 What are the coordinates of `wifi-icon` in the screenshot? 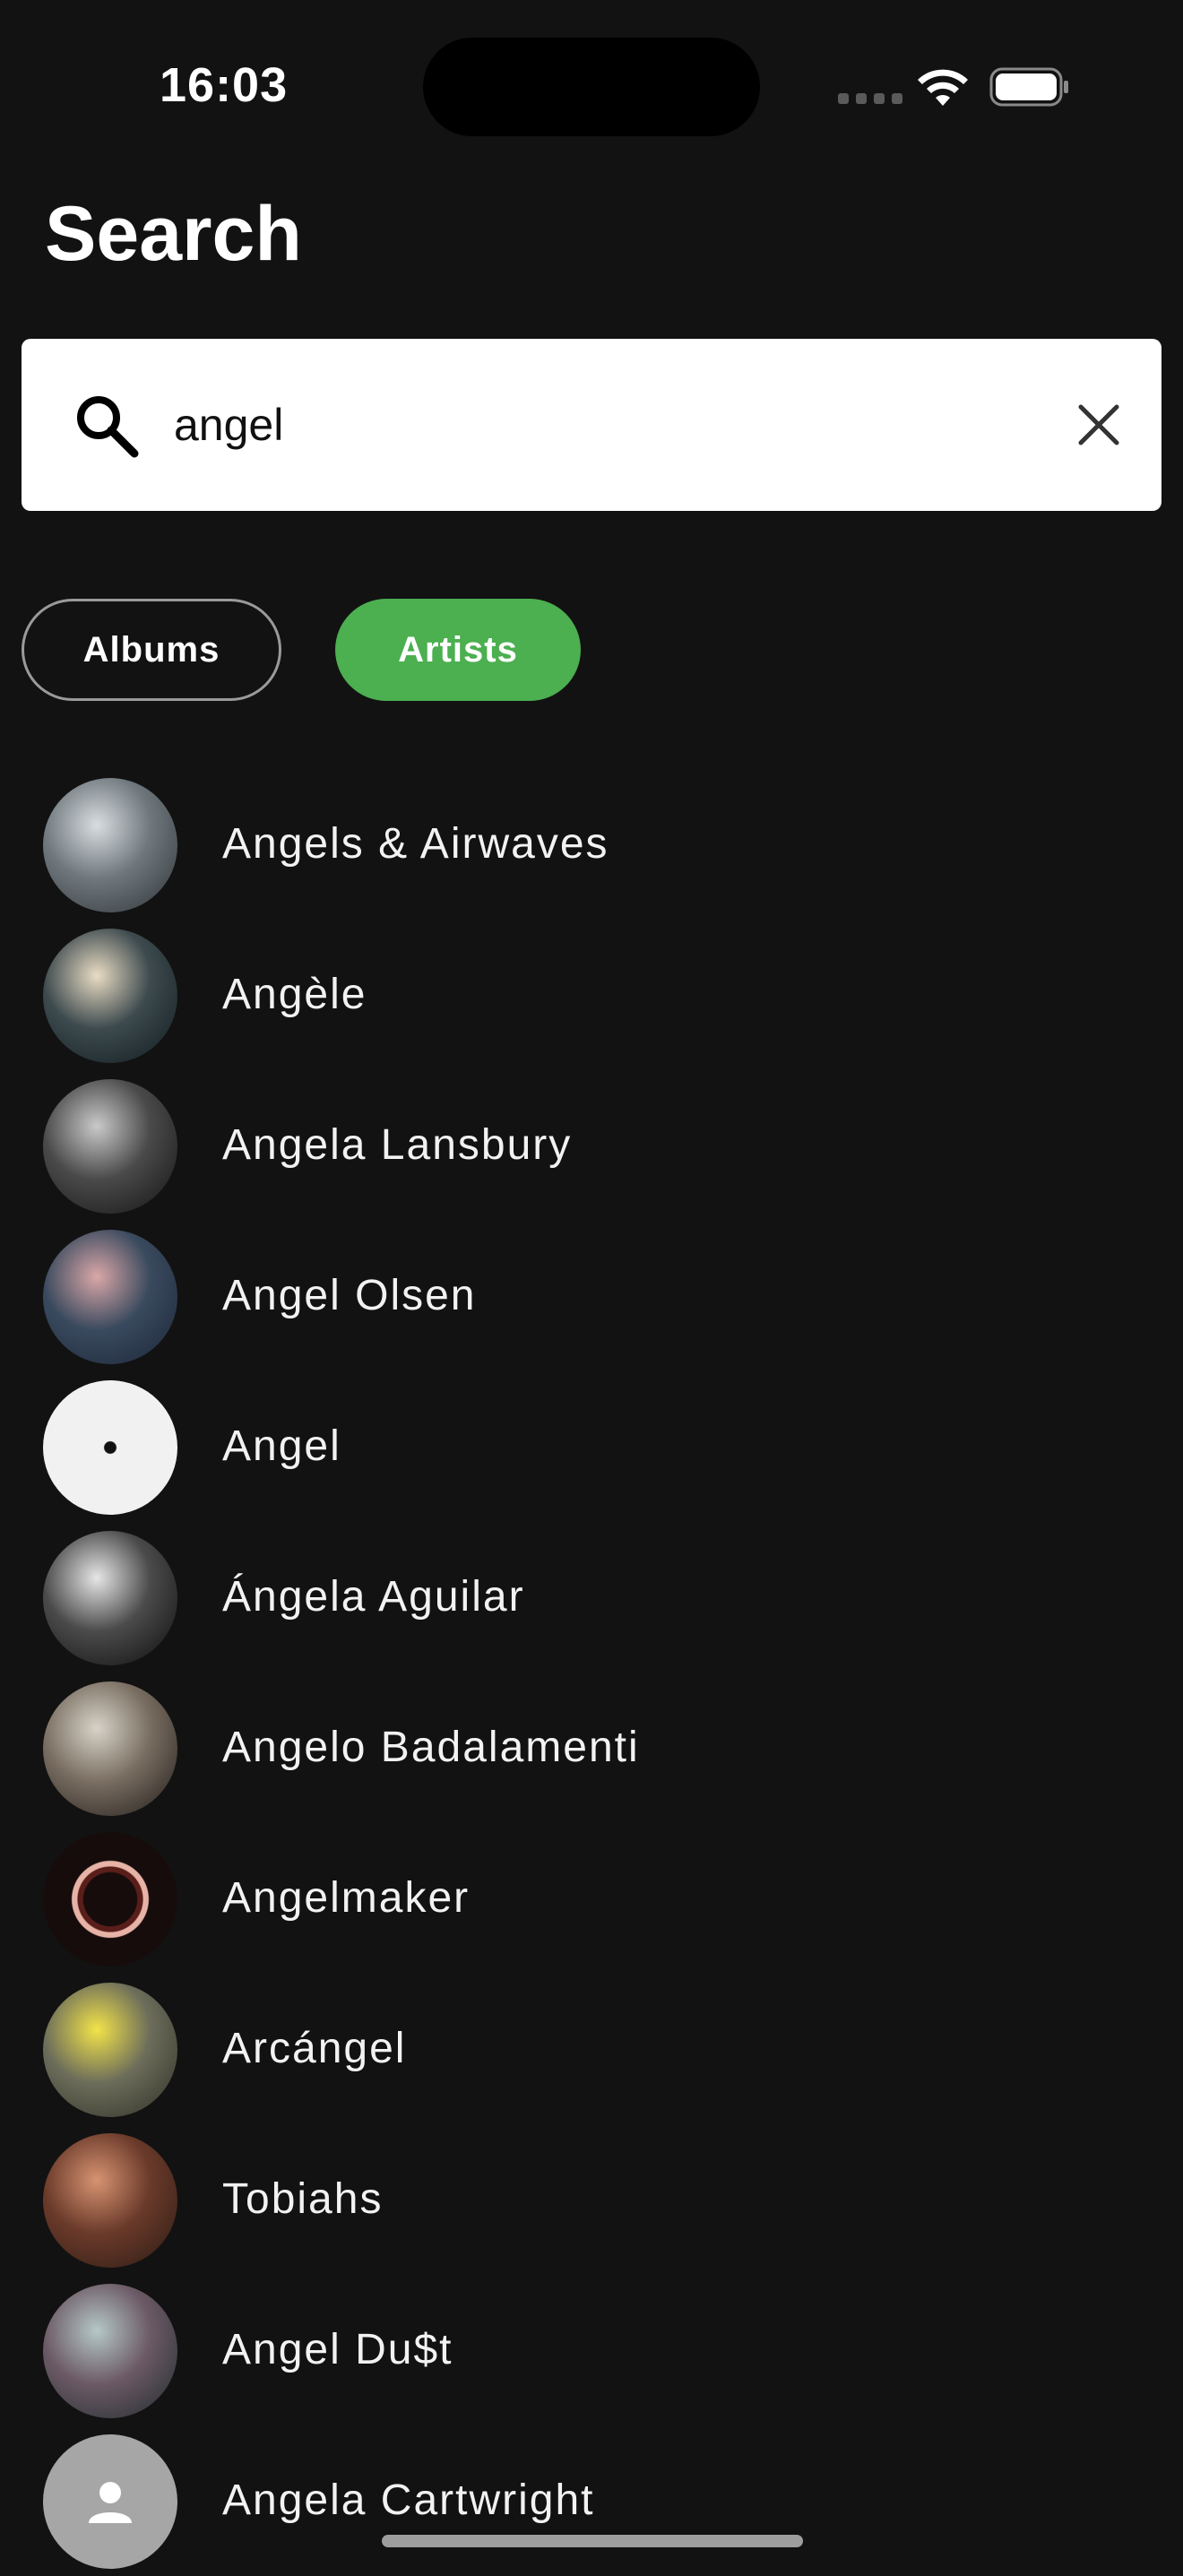 It's located at (943, 87).